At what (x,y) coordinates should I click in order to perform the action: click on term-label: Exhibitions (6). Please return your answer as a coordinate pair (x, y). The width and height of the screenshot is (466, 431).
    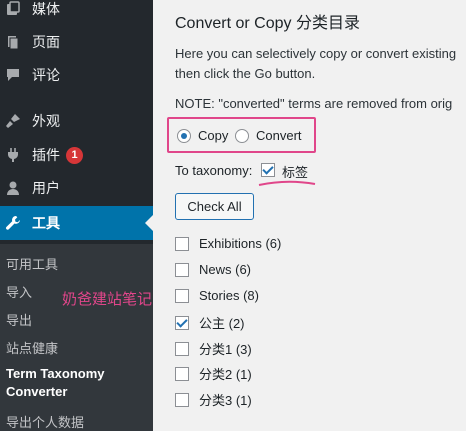
    Looking at the image, I should click on (240, 243).